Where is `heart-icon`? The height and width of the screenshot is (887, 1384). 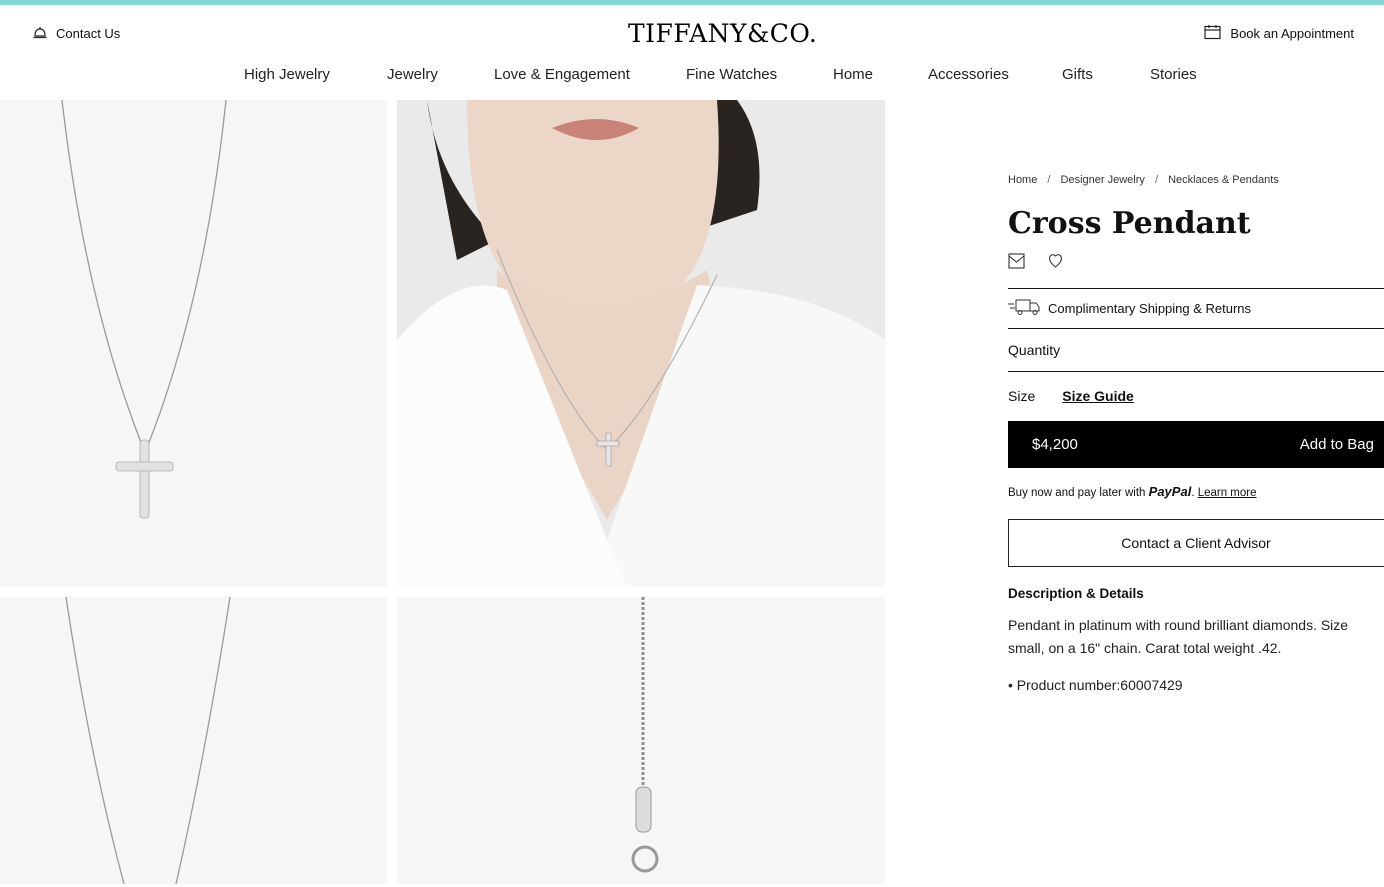
heart-icon is located at coordinates (1055, 260).